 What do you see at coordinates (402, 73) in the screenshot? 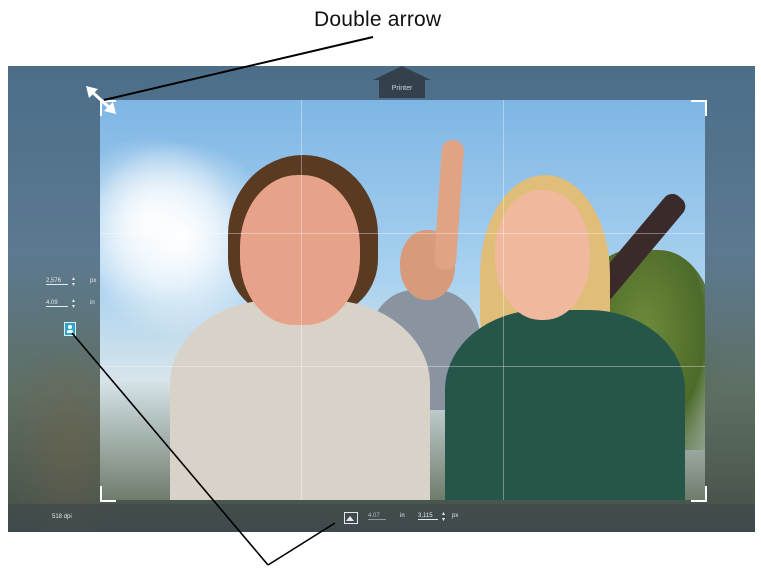
I see `printer-tab-arrow` at bounding box center [402, 73].